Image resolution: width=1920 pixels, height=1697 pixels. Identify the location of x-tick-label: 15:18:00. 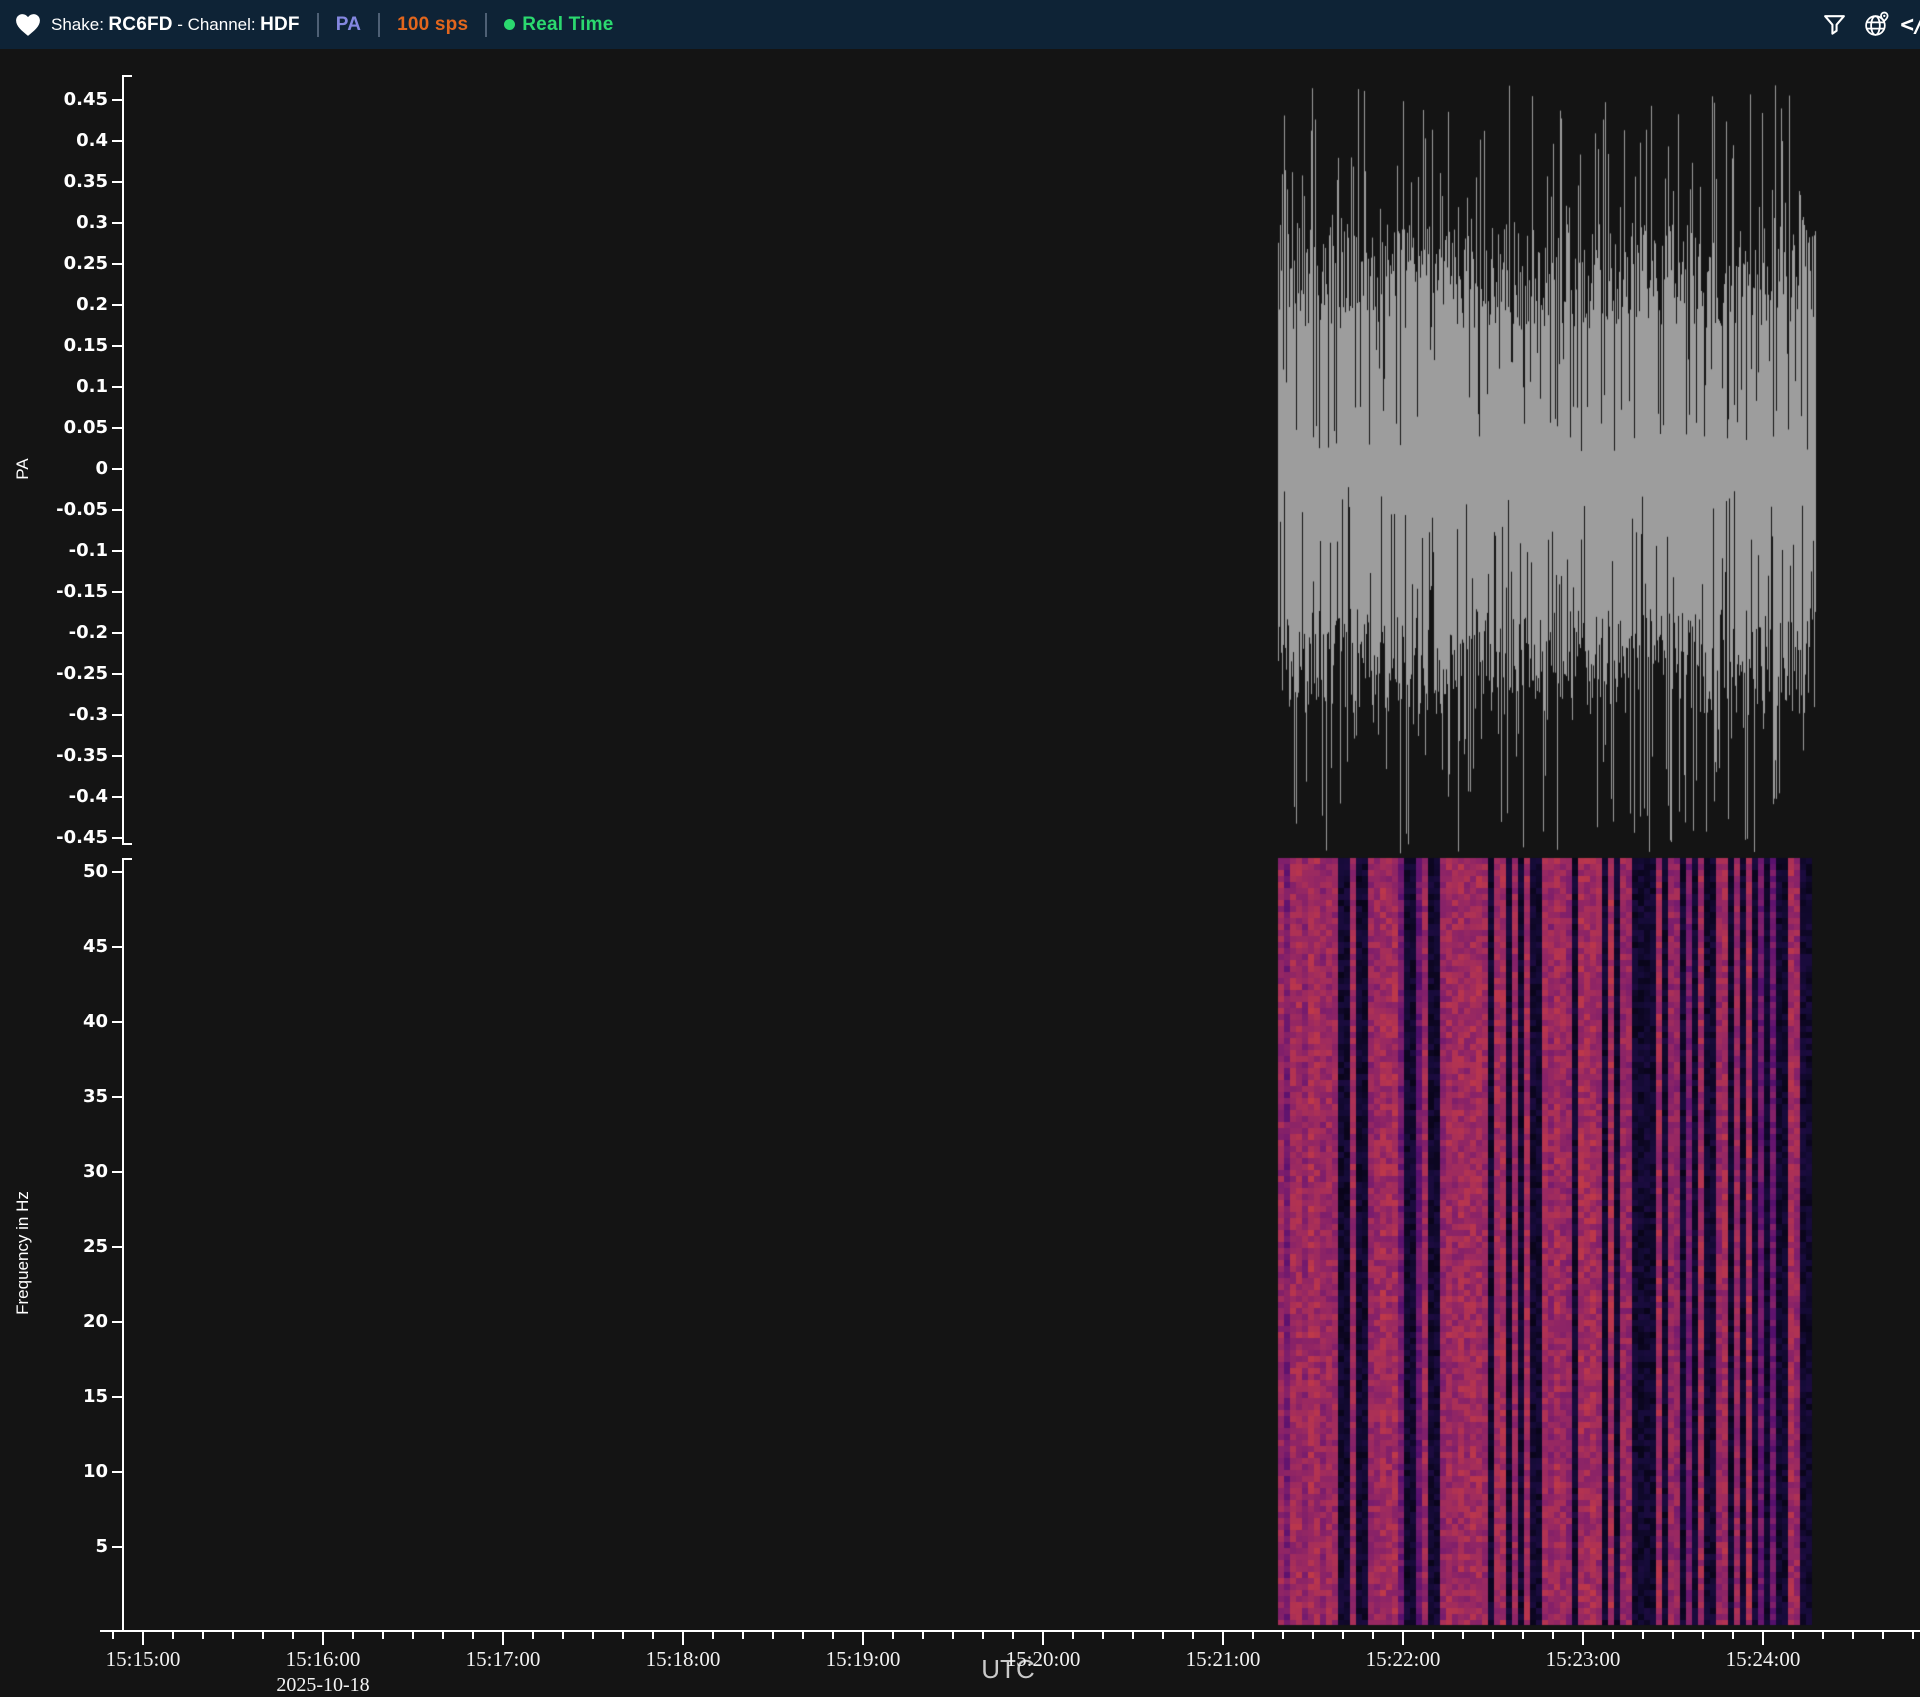
(683, 1659).